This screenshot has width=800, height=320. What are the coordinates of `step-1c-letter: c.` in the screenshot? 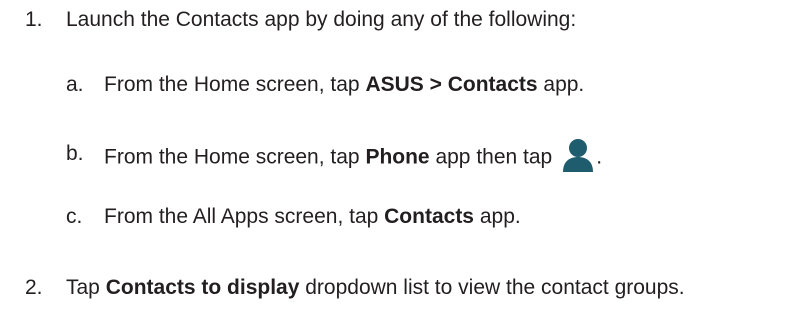 It's located at (74, 216).